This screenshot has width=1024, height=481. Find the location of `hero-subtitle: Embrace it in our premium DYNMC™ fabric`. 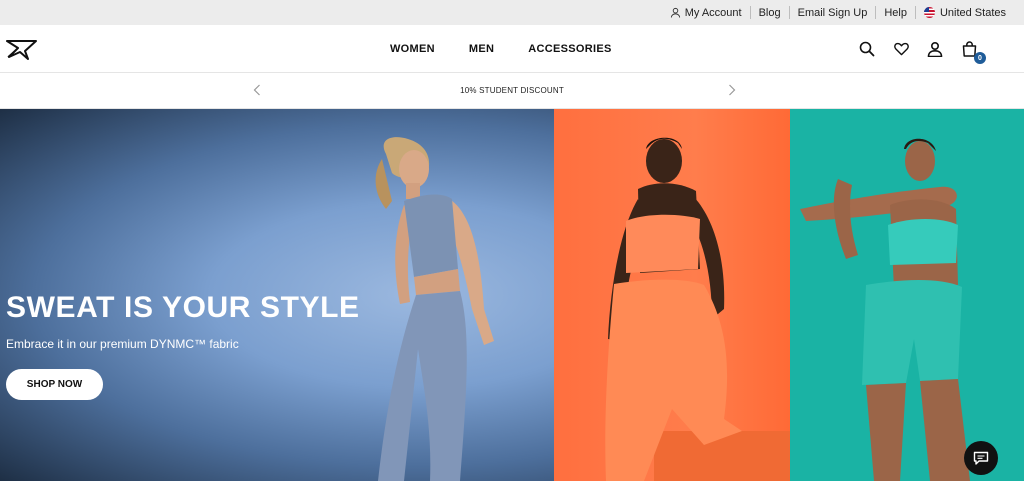

hero-subtitle: Embrace it in our premium DYNMC™ fabric is located at coordinates (122, 344).